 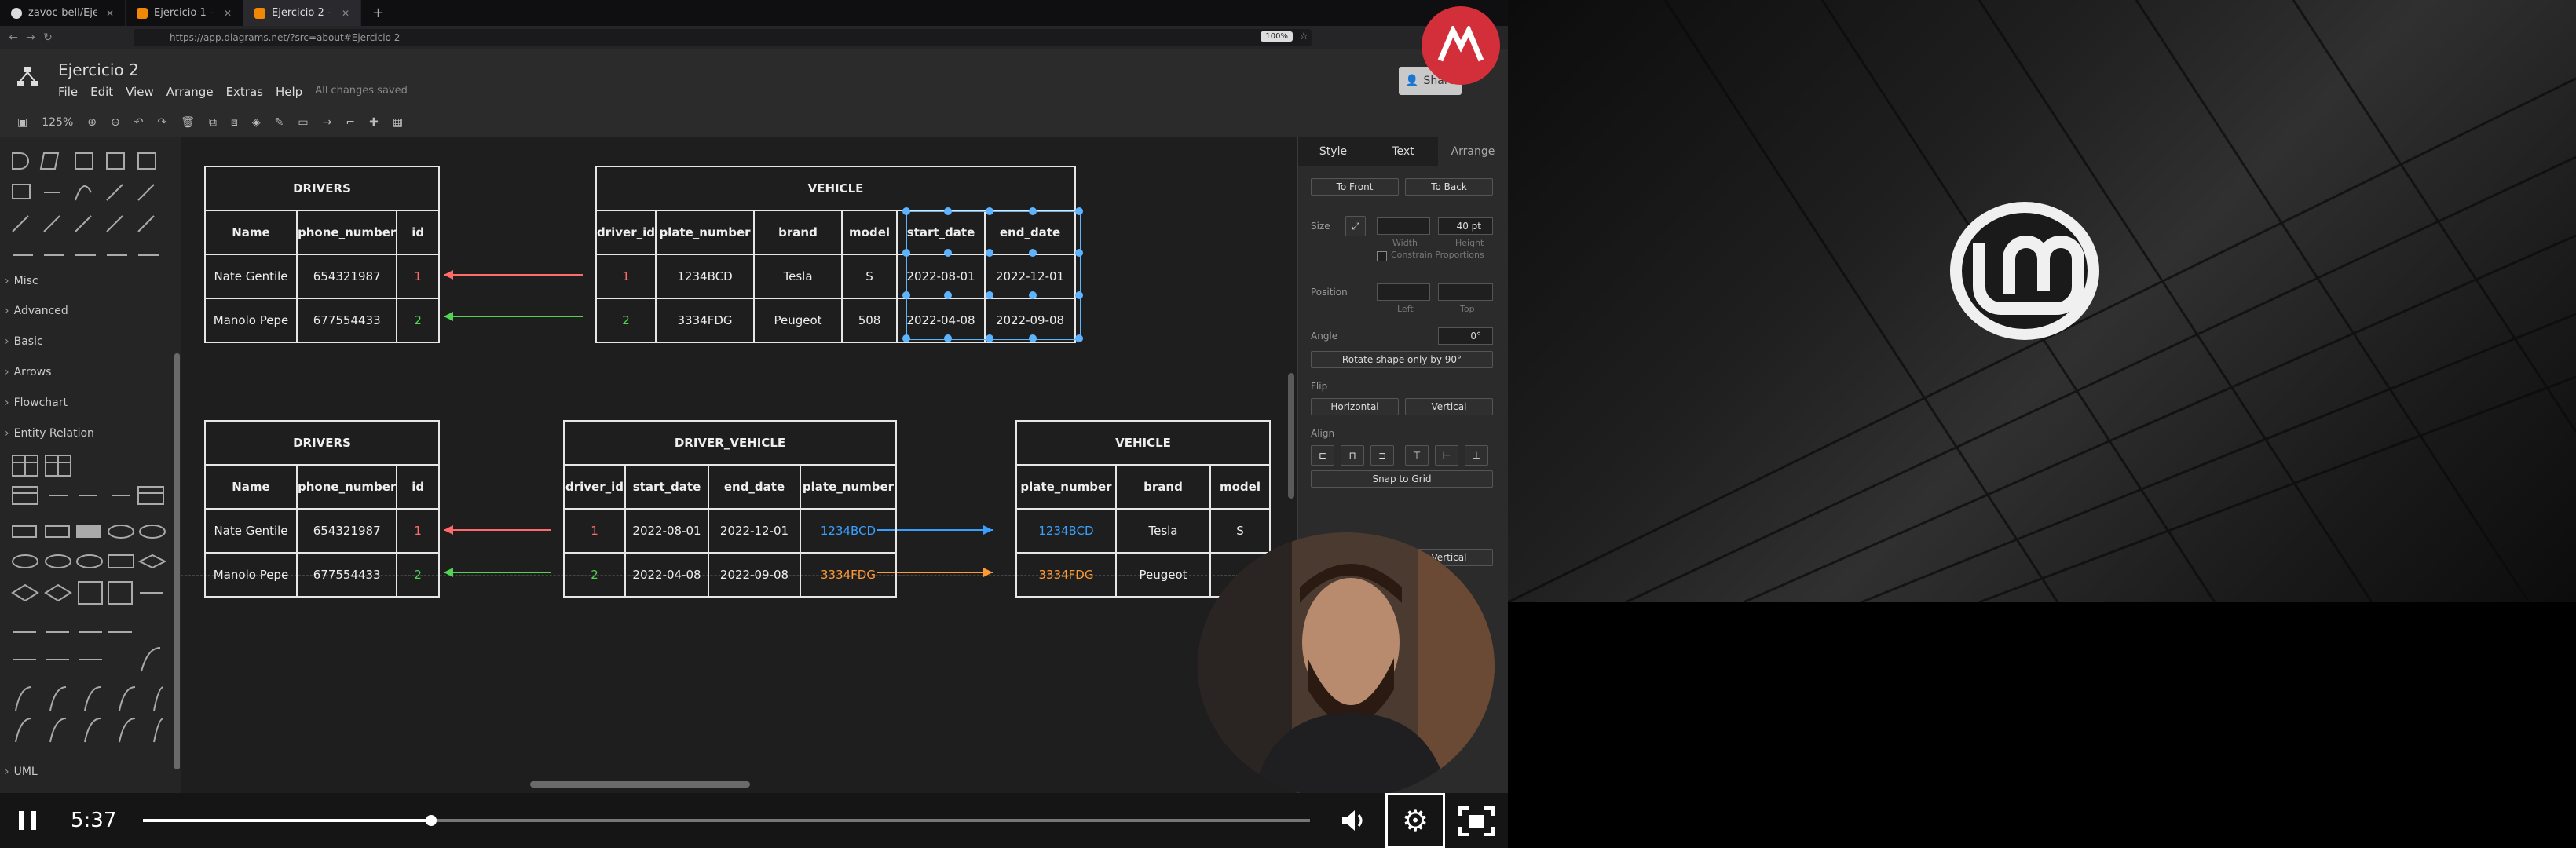 What do you see at coordinates (374, 123) in the screenshot?
I see `insert-icon: ✚` at bounding box center [374, 123].